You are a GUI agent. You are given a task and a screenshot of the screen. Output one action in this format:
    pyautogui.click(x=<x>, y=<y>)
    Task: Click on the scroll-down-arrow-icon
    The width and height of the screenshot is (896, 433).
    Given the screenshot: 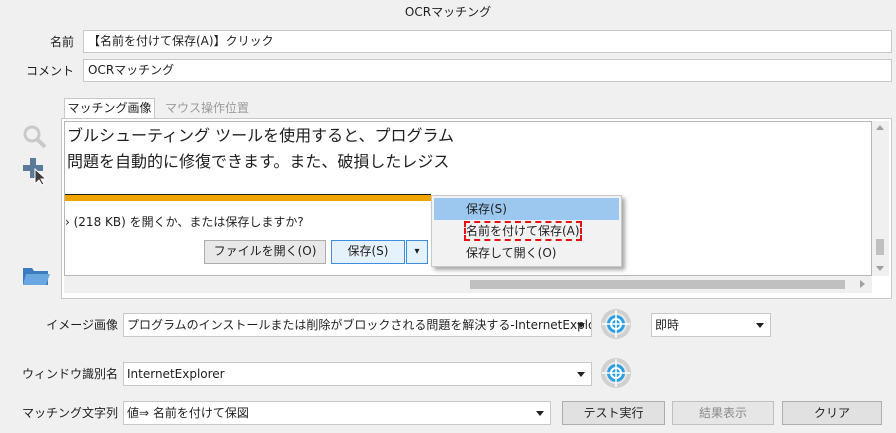 What is the action you would take?
    pyautogui.click(x=880, y=268)
    